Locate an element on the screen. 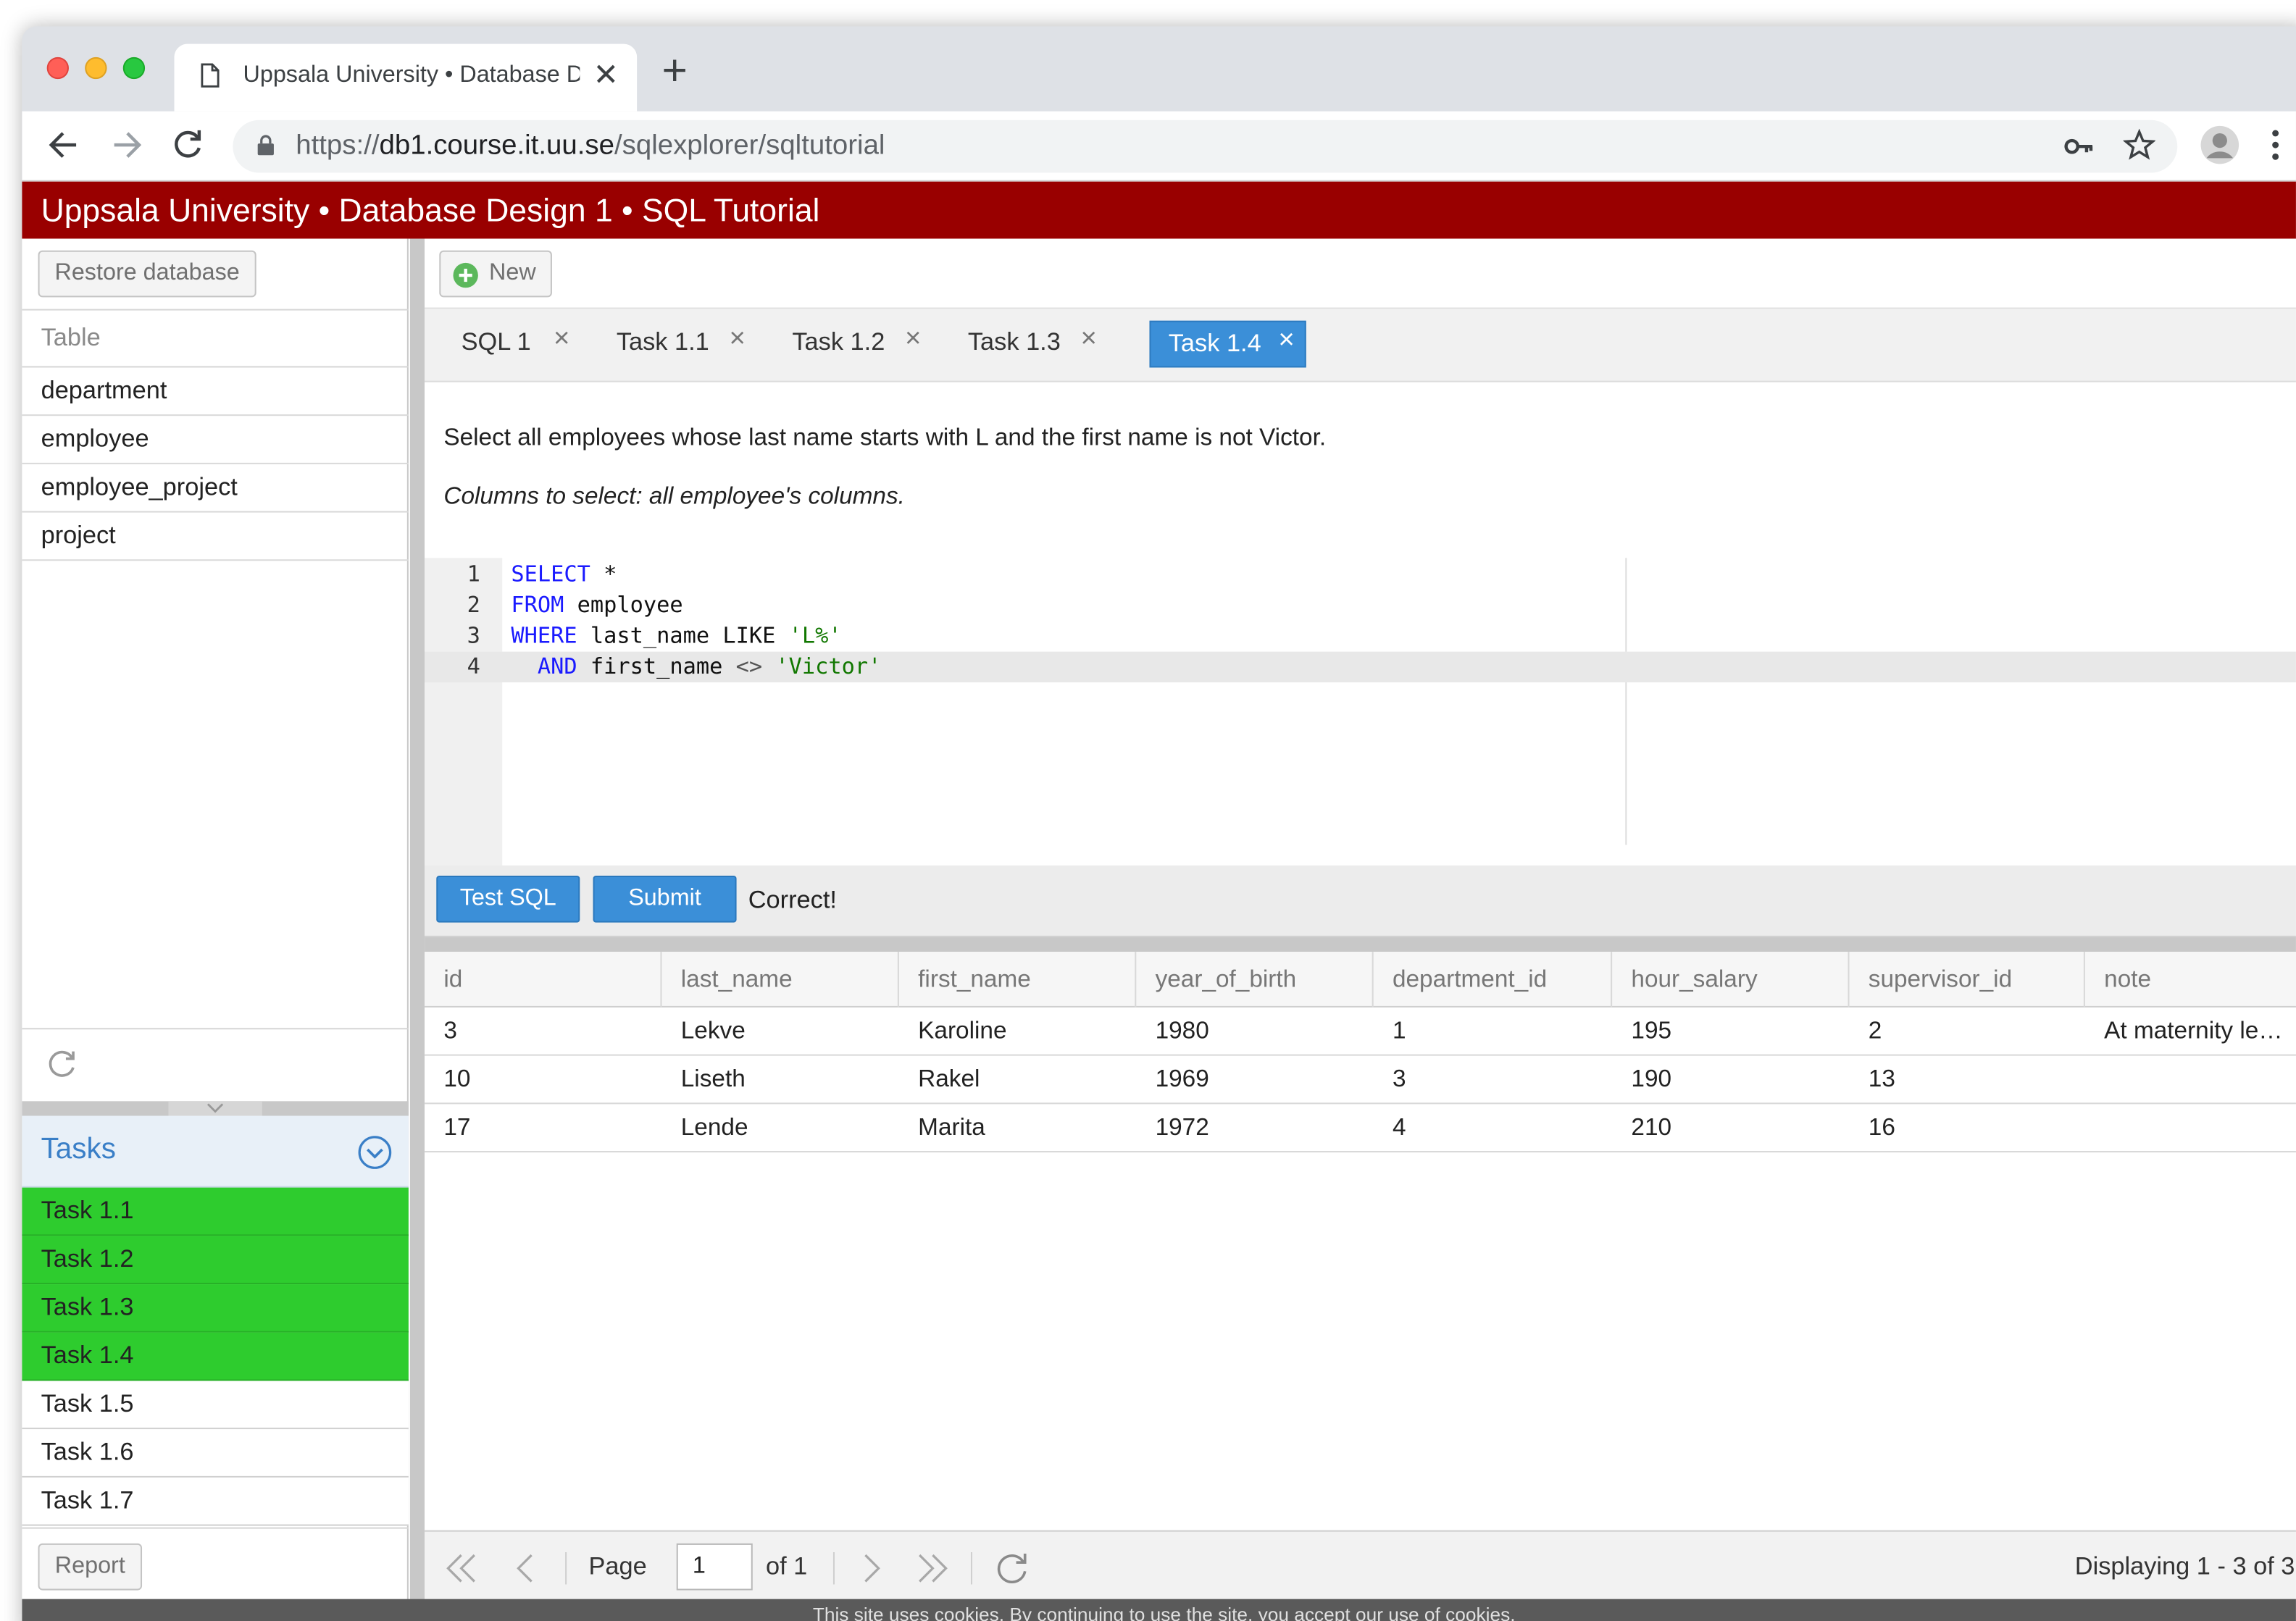 The image size is (2296, 1621). test-sql-button: Test SQL is located at coordinates (508, 899).